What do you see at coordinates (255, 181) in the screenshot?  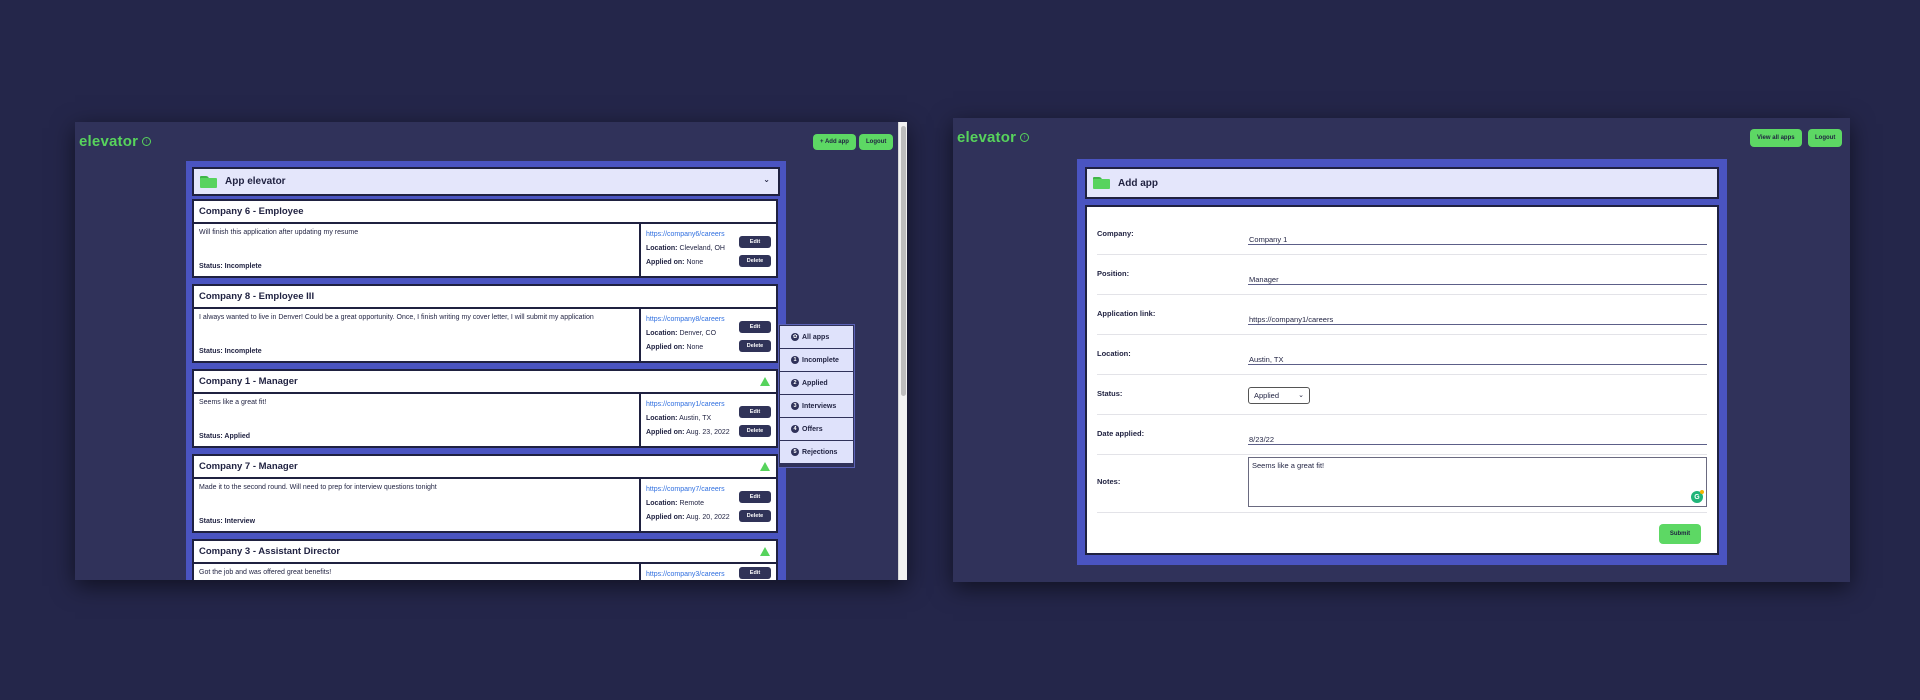 I see `panel-title: App elevator` at bounding box center [255, 181].